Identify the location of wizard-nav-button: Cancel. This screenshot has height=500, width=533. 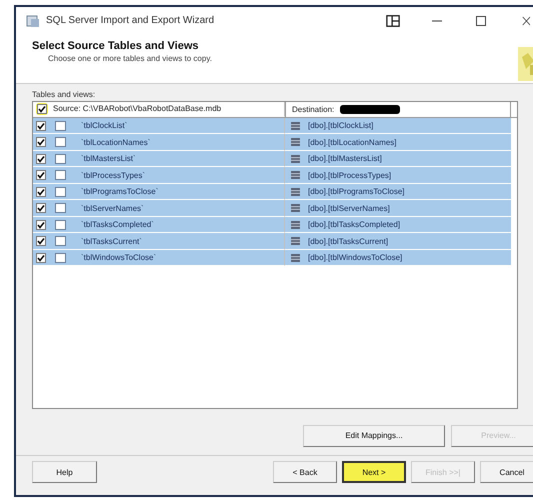
(506, 472).